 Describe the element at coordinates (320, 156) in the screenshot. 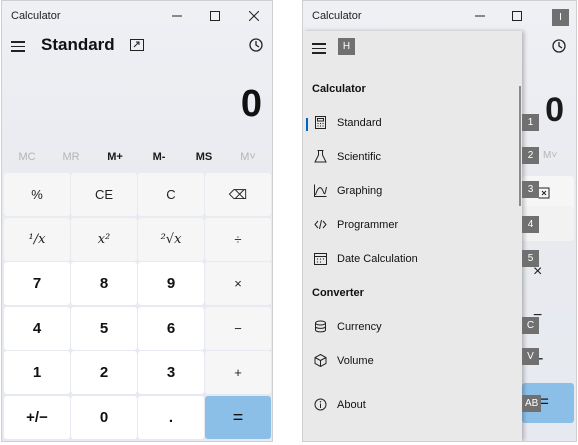

I see `flask-icon` at that location.